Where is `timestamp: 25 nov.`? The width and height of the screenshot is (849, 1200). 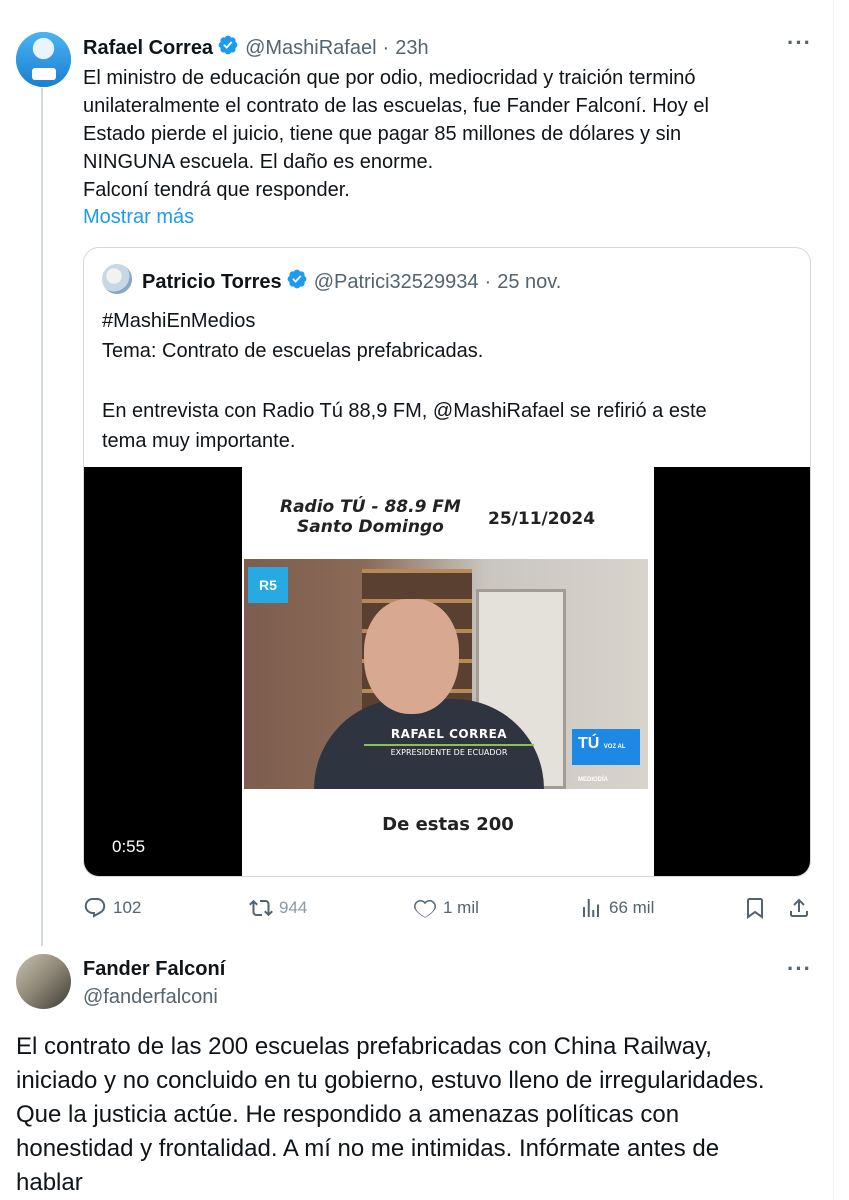
timestamp: 25 nov. is located at coordinates (529, 282).